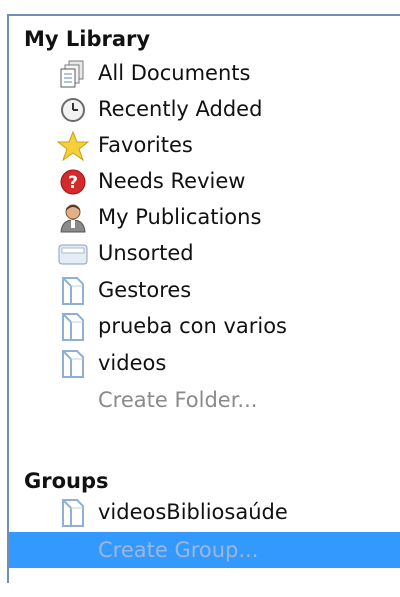  Describe the element at coordinates (204, 253) in the screenshot. I see `sidebar-item-unsorted: Unsorted` at that location.